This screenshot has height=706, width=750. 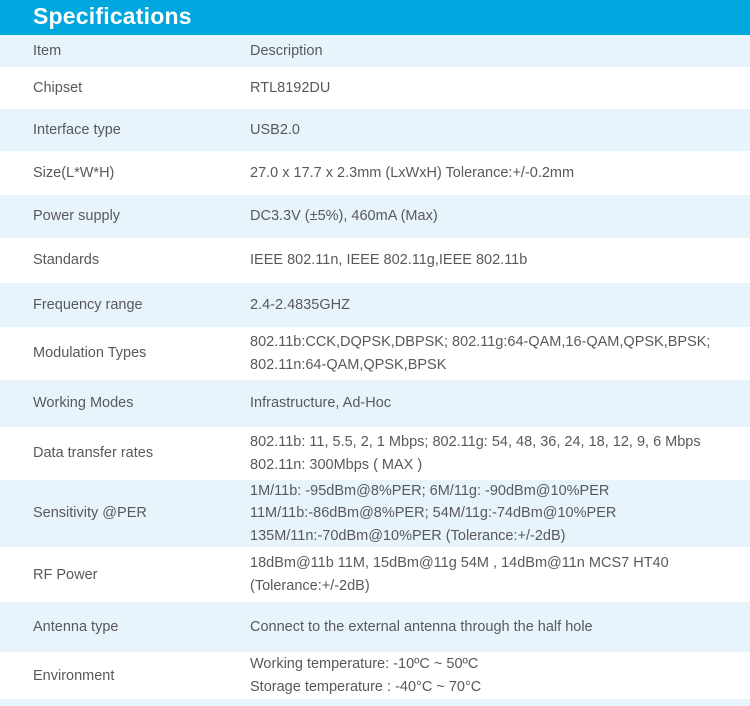 What do you see at coordinates (336, 464) in the screenshot?
I see `desc-line: 802.11n: 300Mbps ( MAX )` at bounding box center [336, 464].